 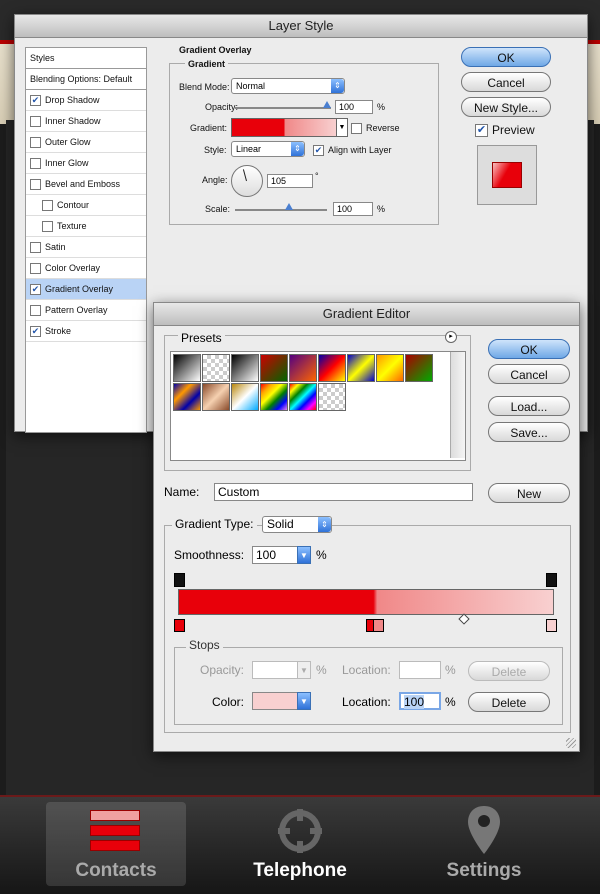 I want to click on smoothness-field: 100, so click(x=275, y=555).